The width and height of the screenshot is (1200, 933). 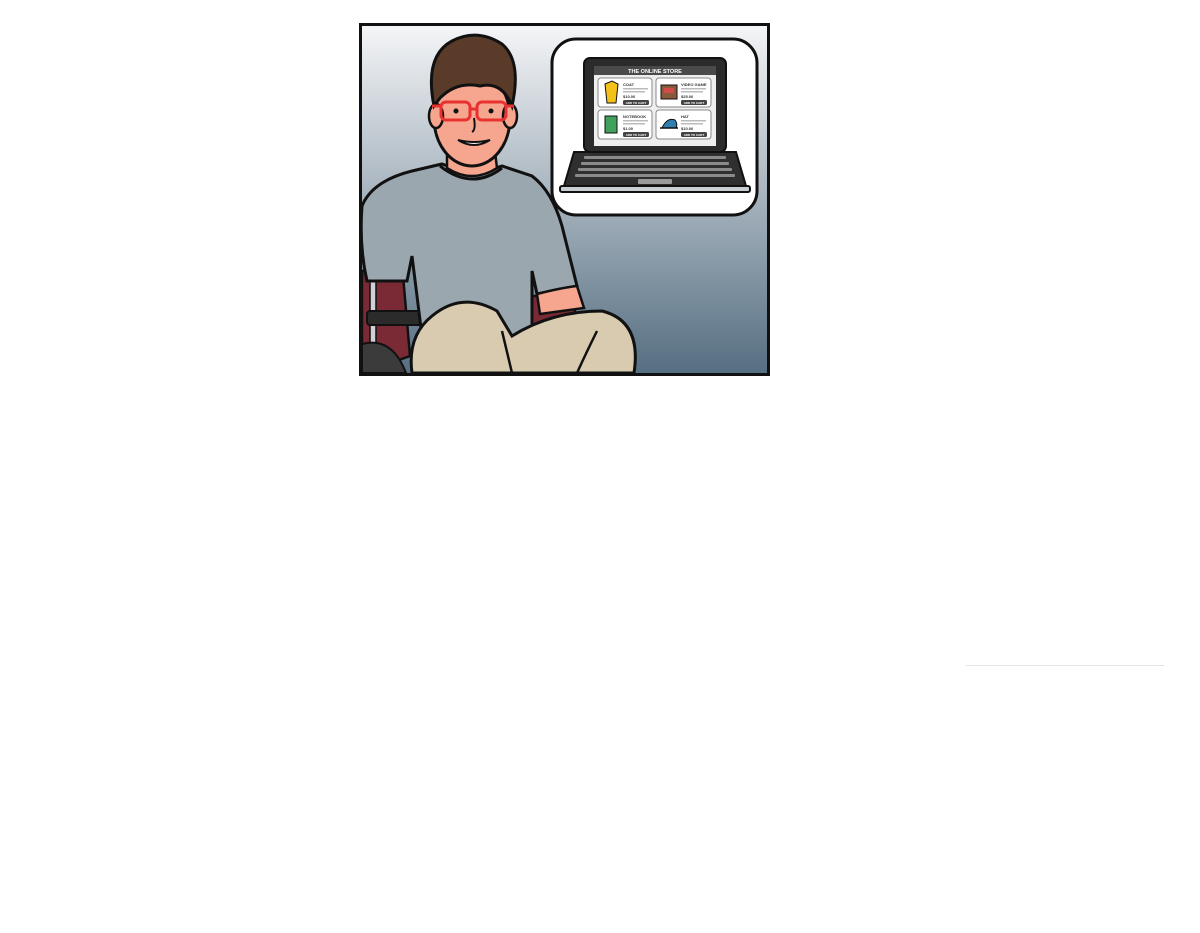 I want to click on product-name: VIDEO GAME, so click(x=694, y=84).